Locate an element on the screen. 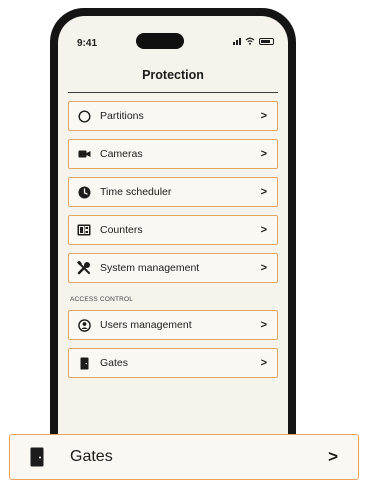 The width and height of the screenshot is (366, 503). signal-icon is located at coordinates (237, 41).